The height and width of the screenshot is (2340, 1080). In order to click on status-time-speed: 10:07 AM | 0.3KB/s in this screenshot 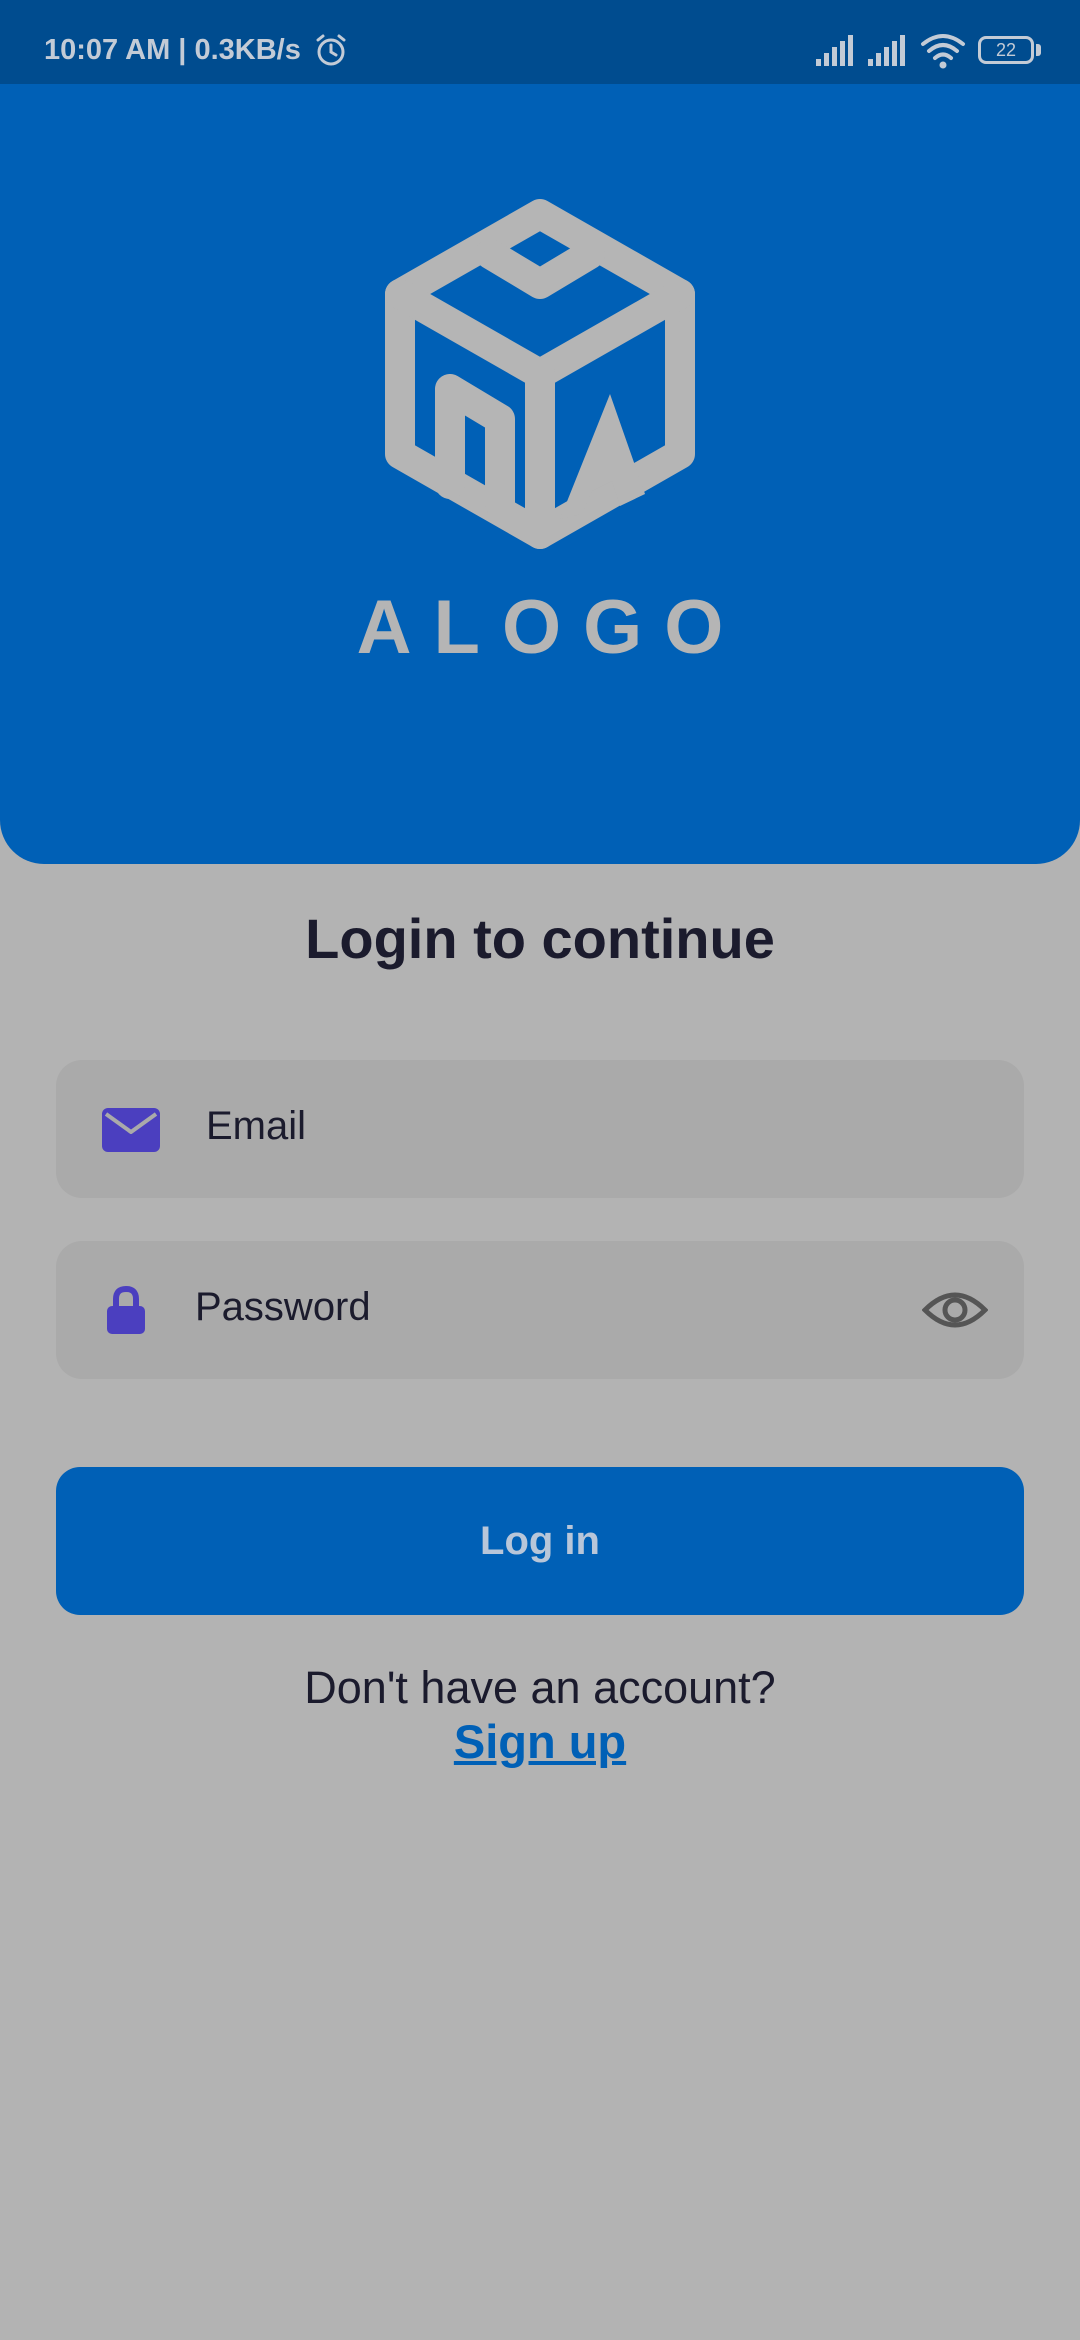, I will do `click(172, 50)`.